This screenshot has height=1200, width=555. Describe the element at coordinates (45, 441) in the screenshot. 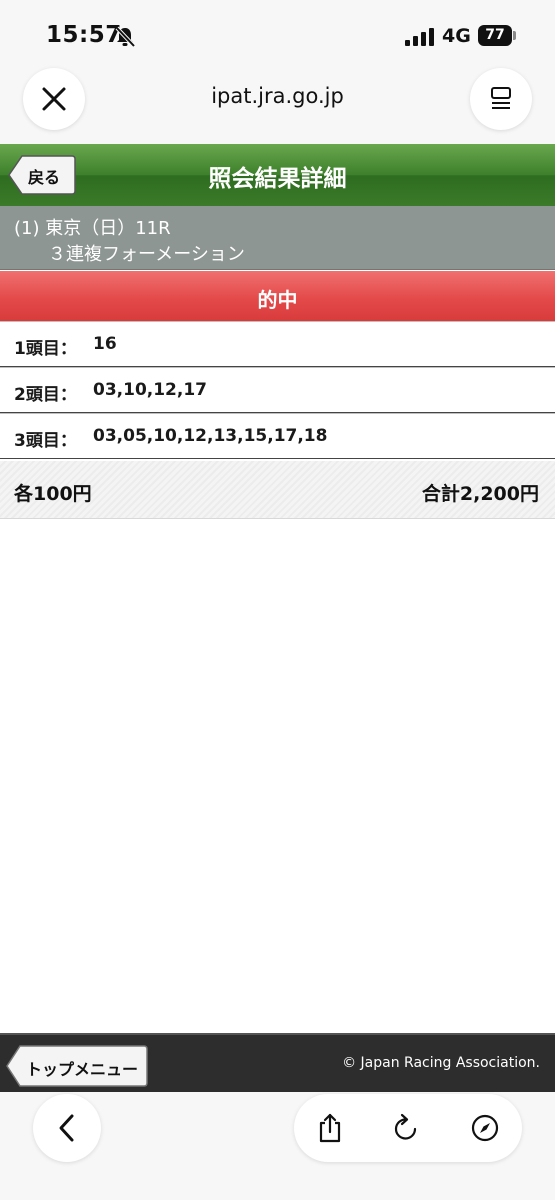

I see `row-label: 3頭目：` at that location.